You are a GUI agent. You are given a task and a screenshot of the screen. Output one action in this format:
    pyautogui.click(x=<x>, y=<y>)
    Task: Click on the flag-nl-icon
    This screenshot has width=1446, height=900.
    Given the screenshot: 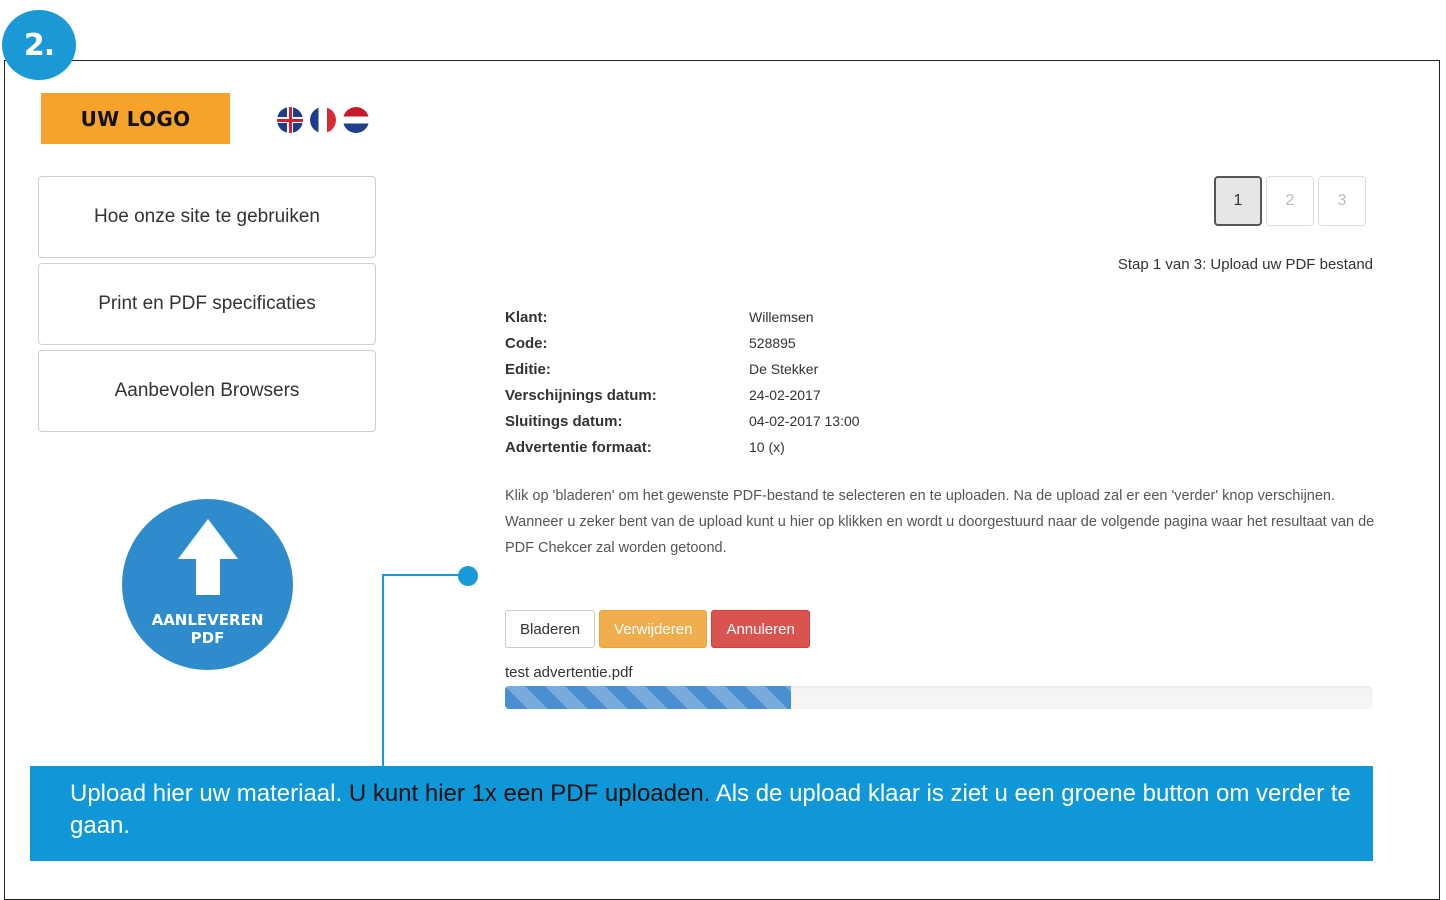 What is the action you would take?
    pyautogui.click(x=356, y=120)
    